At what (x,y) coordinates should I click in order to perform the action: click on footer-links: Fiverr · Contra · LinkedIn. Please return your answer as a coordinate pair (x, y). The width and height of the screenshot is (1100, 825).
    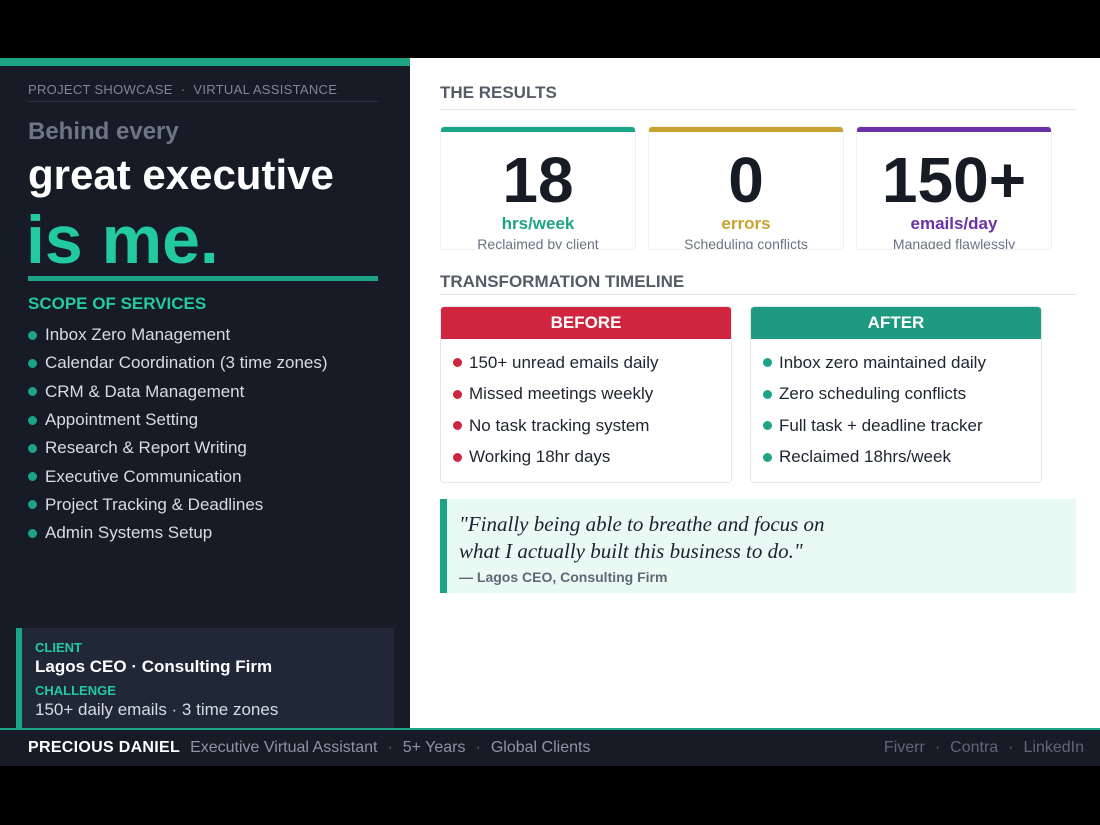
    Looking at the image, I should click on (984, 748).